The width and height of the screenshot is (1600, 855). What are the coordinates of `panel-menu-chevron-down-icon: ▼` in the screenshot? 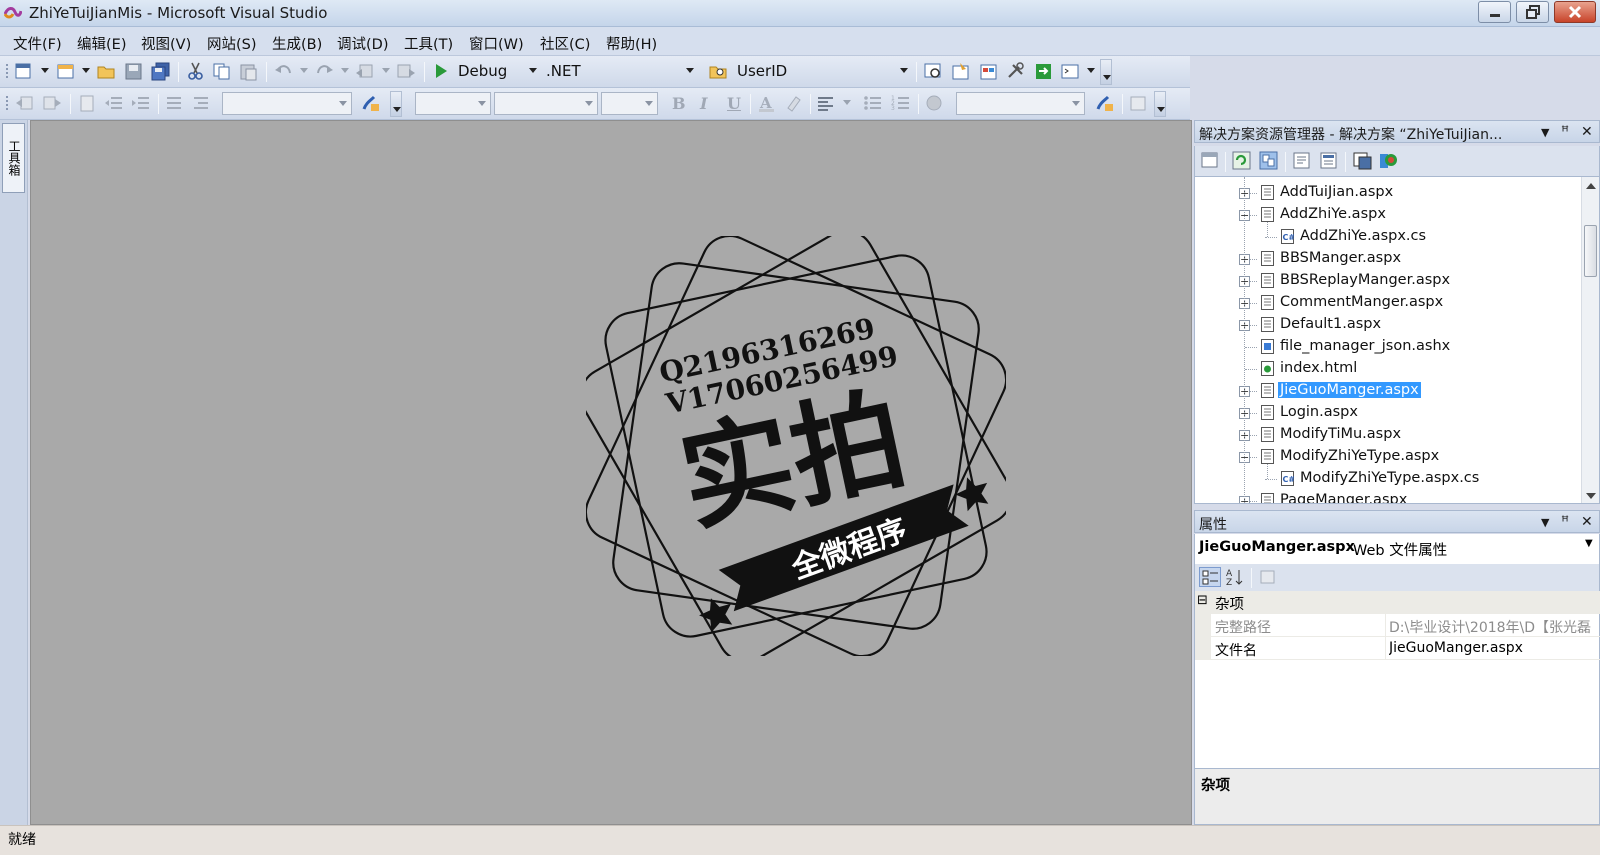 It's located at (1545, 522).